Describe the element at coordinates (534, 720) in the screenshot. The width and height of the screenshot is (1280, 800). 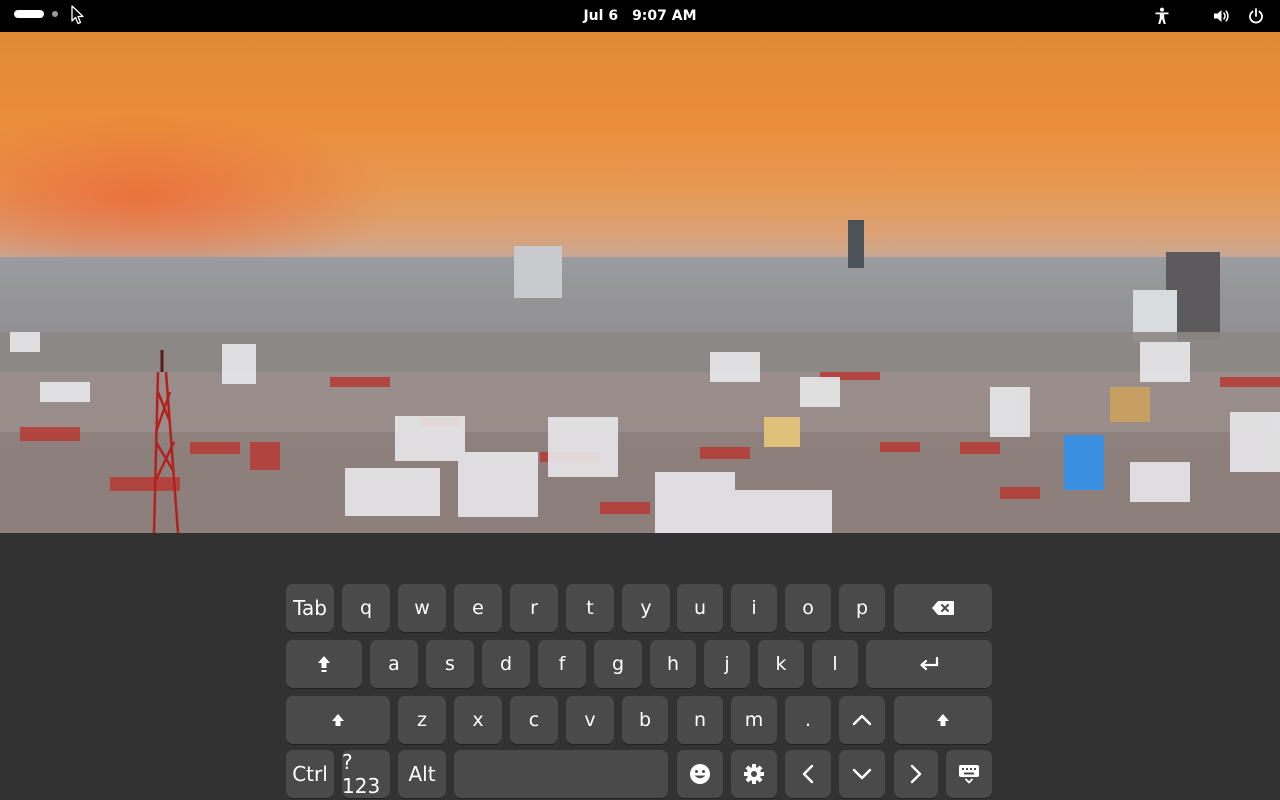
I see `key-c: c` at that location.